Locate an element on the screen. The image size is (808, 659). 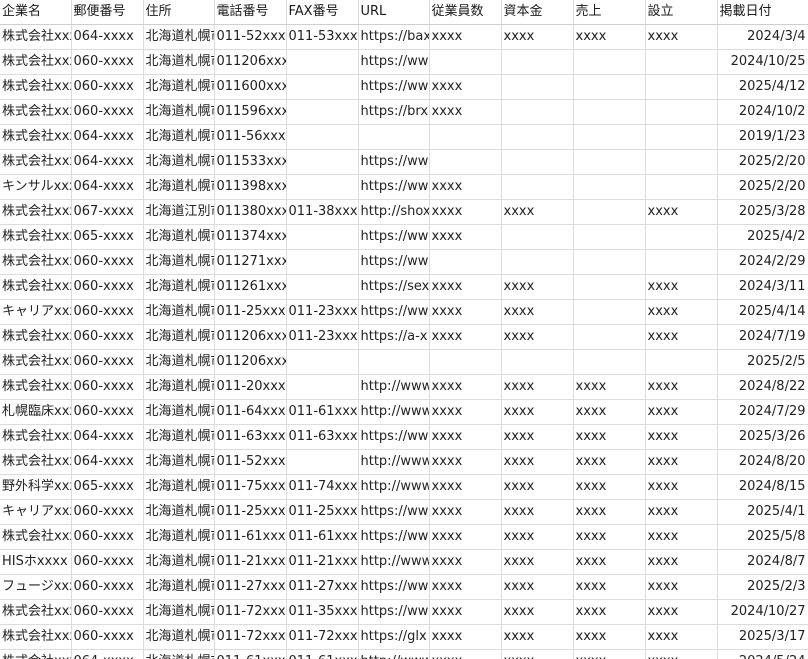
cell-posted-date: 2025/2/20 is located at coordinates (762, 162).